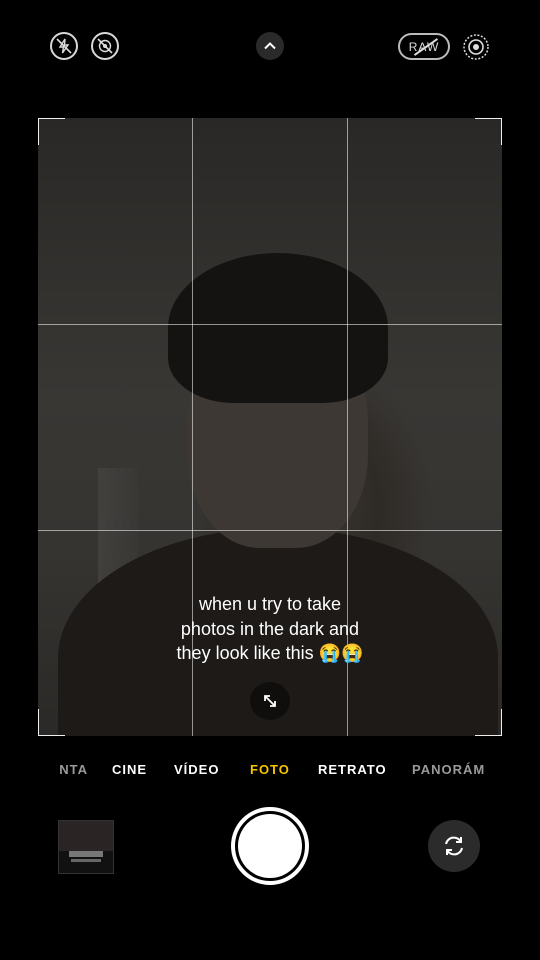  I want to click on zoom-expand-button, so click(270, 701).